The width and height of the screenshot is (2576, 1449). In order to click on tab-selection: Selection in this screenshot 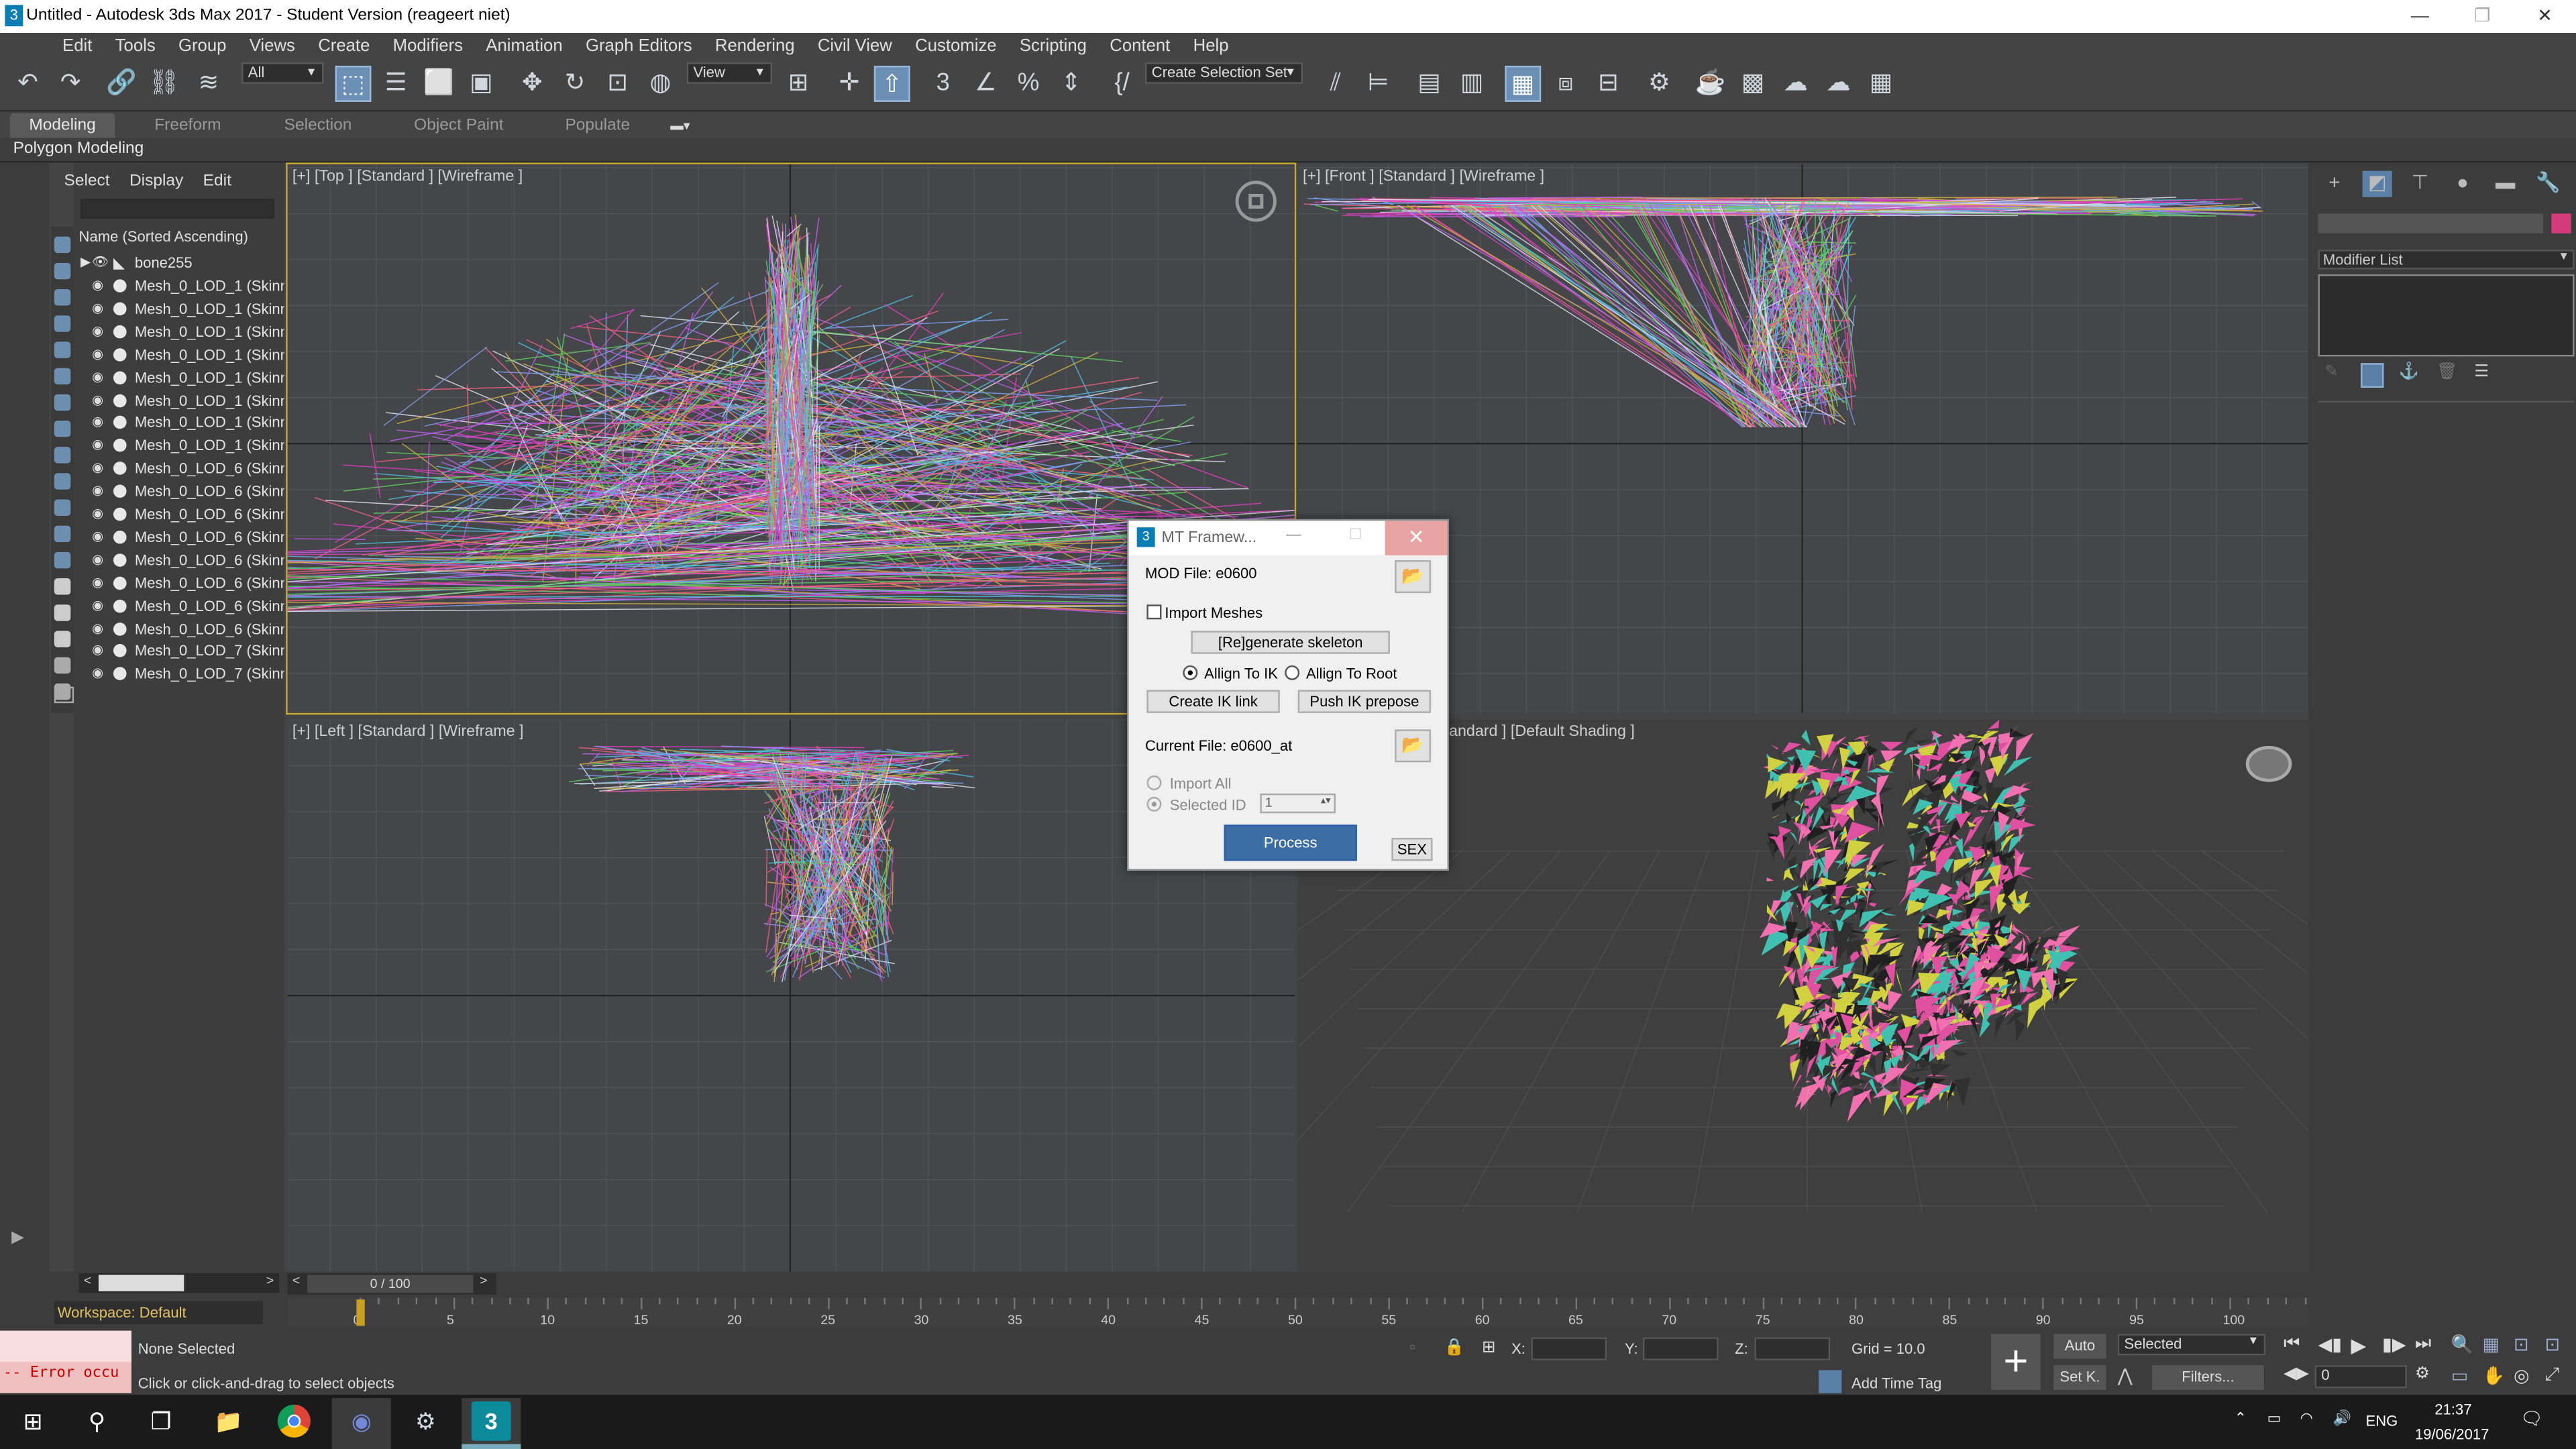, I will do `click(318, 125)`.